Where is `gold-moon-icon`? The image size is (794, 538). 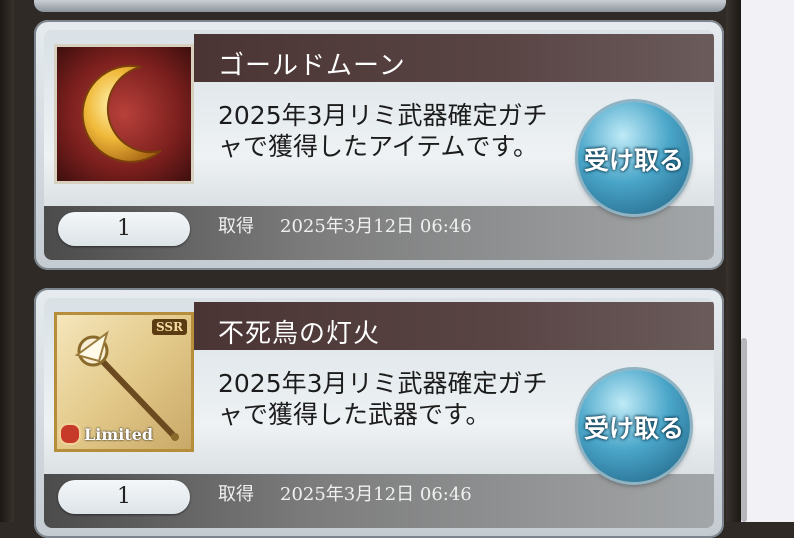 gold-moon-icon is located at coordinates (124, 114).